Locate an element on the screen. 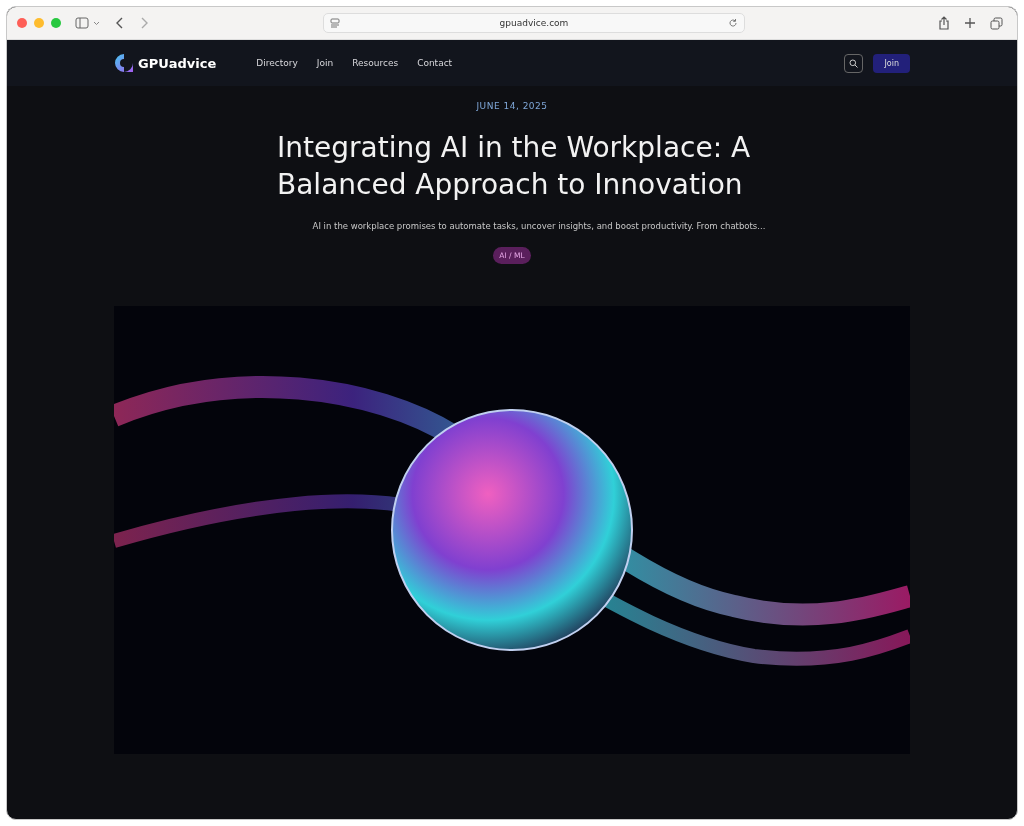 Image resolution: width=1024 pixels, height=826 pixels. back-icon is located at coordinates (120, 23).